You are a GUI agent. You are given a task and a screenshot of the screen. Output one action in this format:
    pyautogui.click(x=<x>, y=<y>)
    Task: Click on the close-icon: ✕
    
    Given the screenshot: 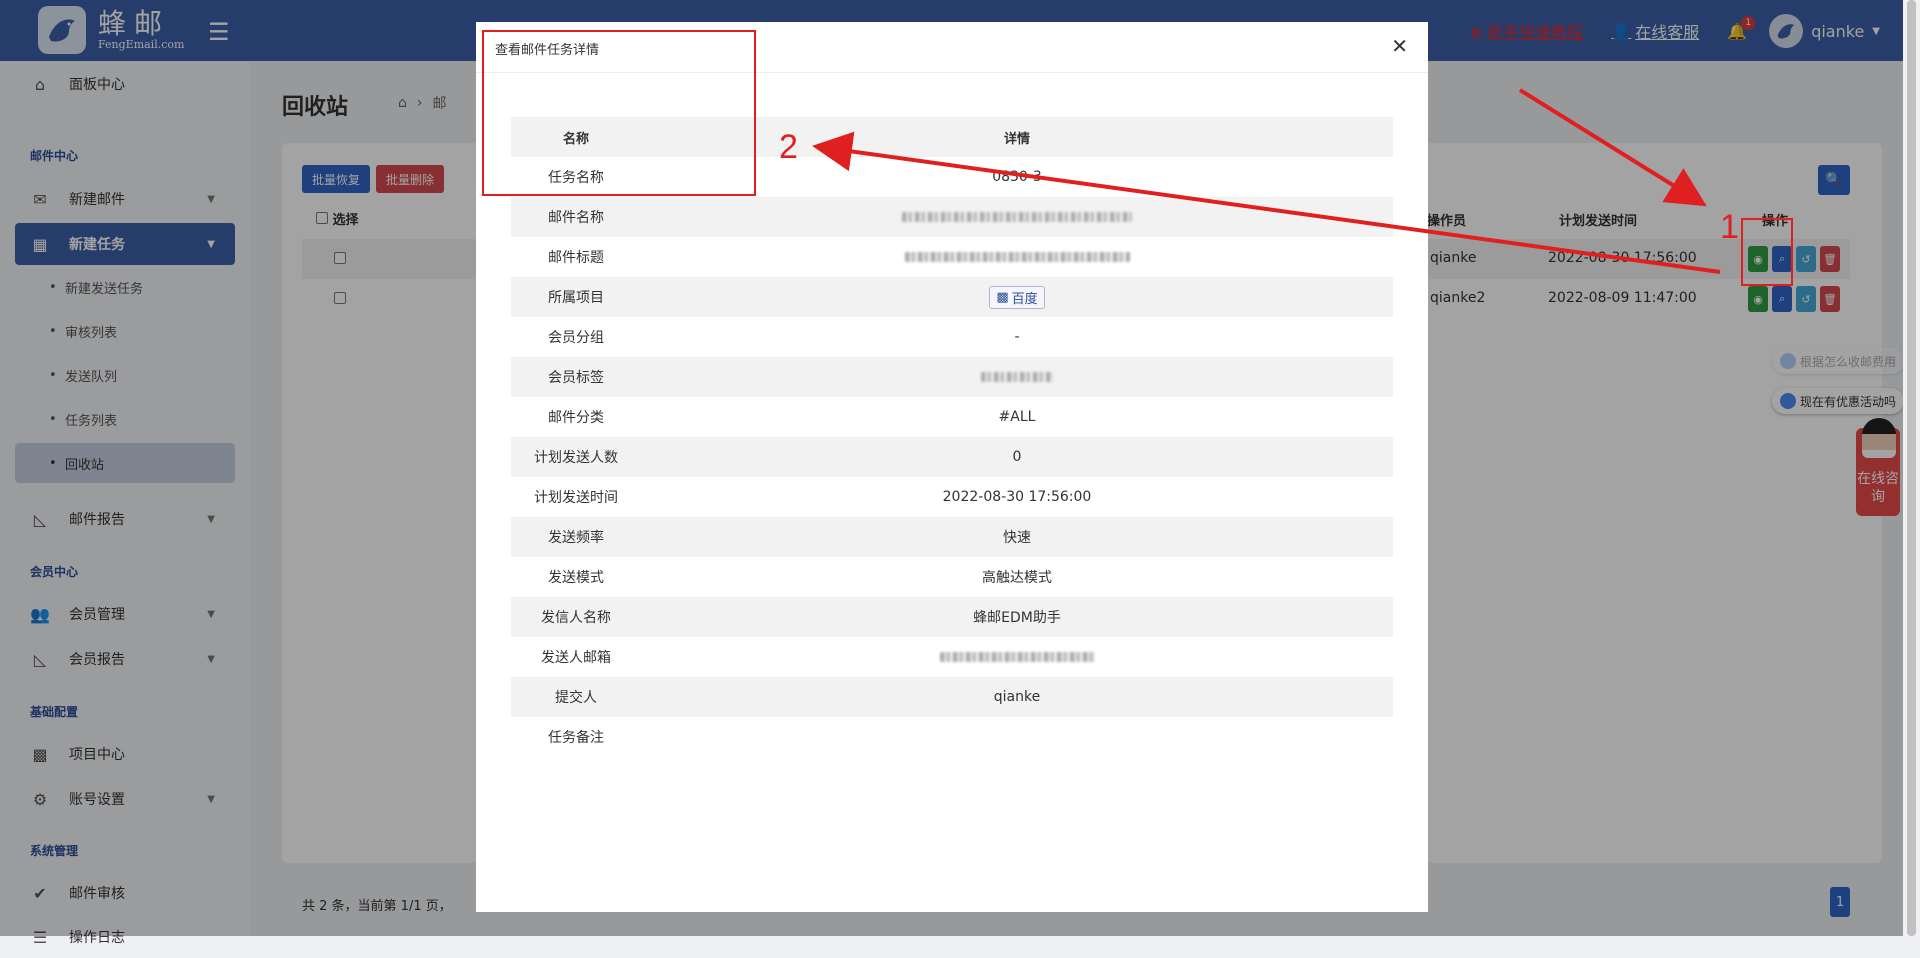 What is the action you would take?
    pyautogui.click(x=1399, y=46)
    